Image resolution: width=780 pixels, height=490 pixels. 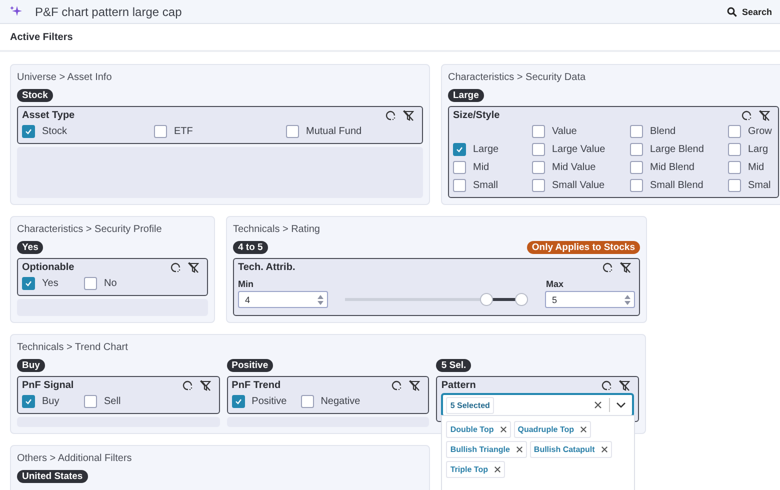 What do you see at coordinates (16, 11) in the screenshot?
I see `sparkle-icon` at bounding box center [16, 11].